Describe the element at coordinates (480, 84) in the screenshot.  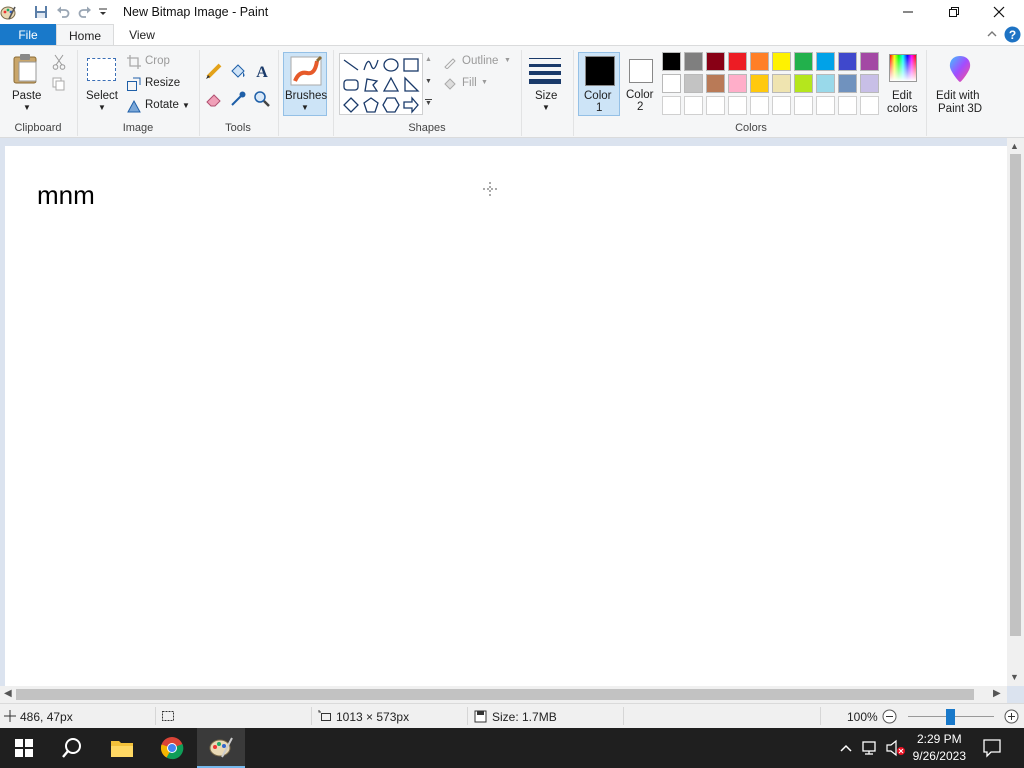
I see `fill-button: Fill ▼` at that location.